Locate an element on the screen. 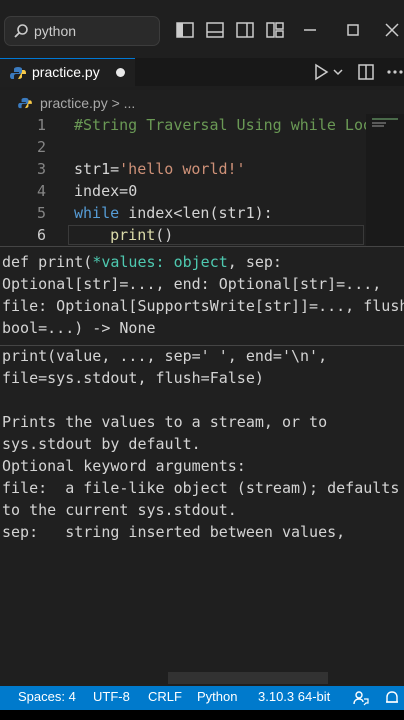 This screenshot has width=404, height=720. toggle-secondary-sidebar-icon is located at coordinates (245, 30).